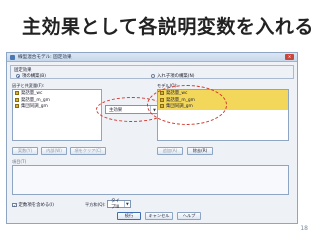 Image resolution: width=320 pixels, height=240 pixels. I want to click on radio-nested-terms: 入れ子項の構築(N), so click(172, 76).